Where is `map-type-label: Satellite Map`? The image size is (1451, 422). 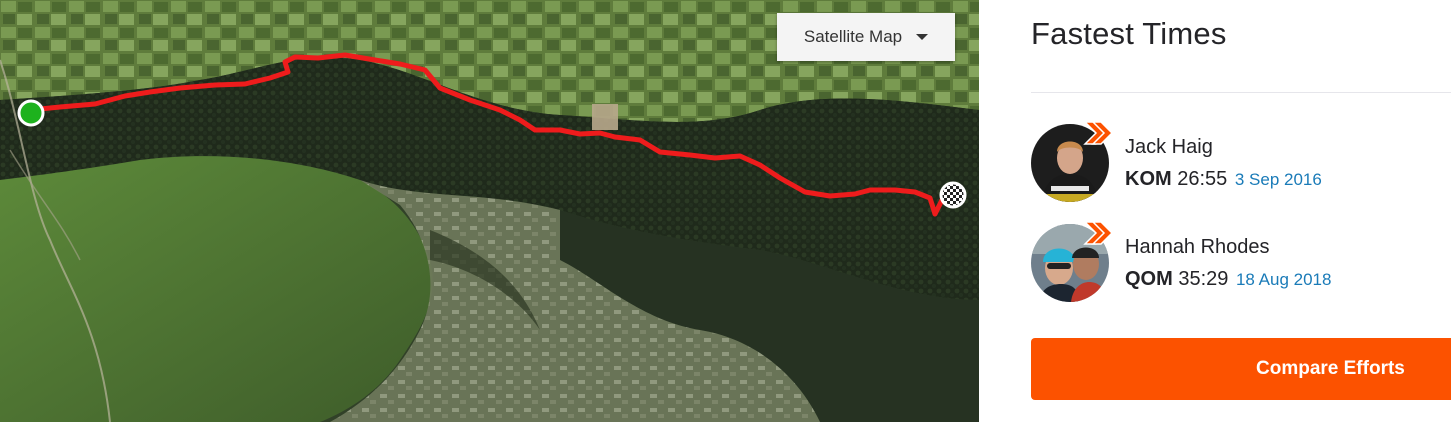 map-type-label: Satellite Map is located at coordinates (853, 36).